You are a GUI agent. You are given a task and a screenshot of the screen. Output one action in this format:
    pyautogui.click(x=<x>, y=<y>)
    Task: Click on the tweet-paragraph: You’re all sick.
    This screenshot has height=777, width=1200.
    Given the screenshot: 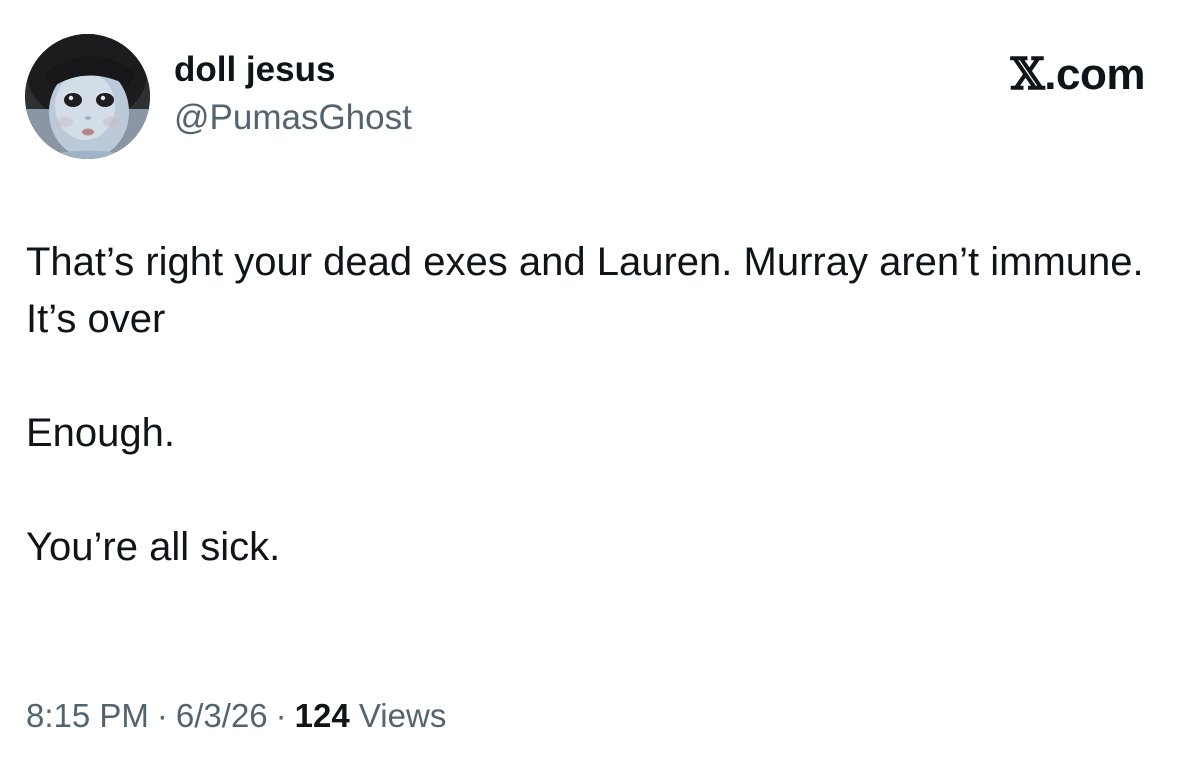 What is the action you would take?
    pyautogui.click(x=153, y=547)
    